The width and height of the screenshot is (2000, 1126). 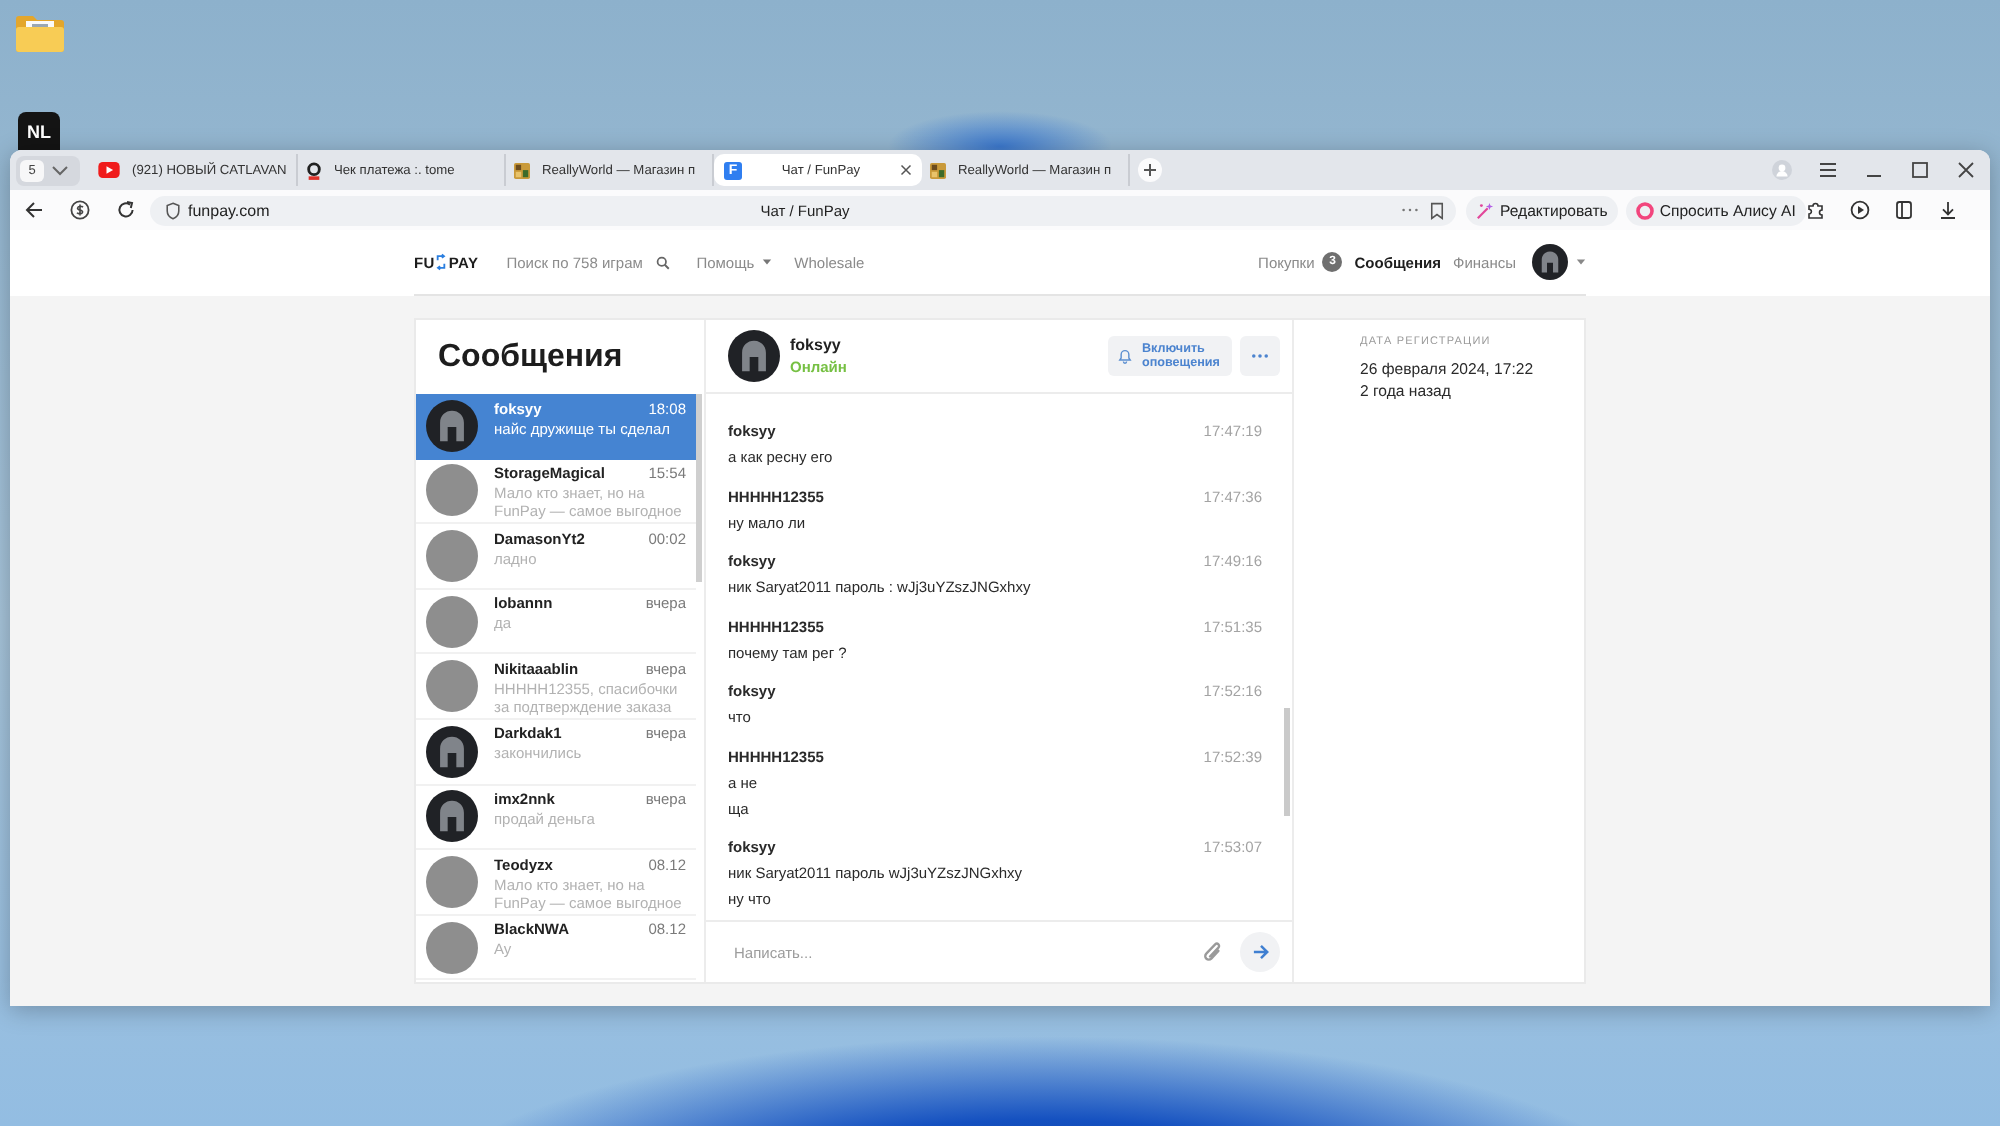 I want to click on app-shortcut: NL, so click(x=39, y=131).